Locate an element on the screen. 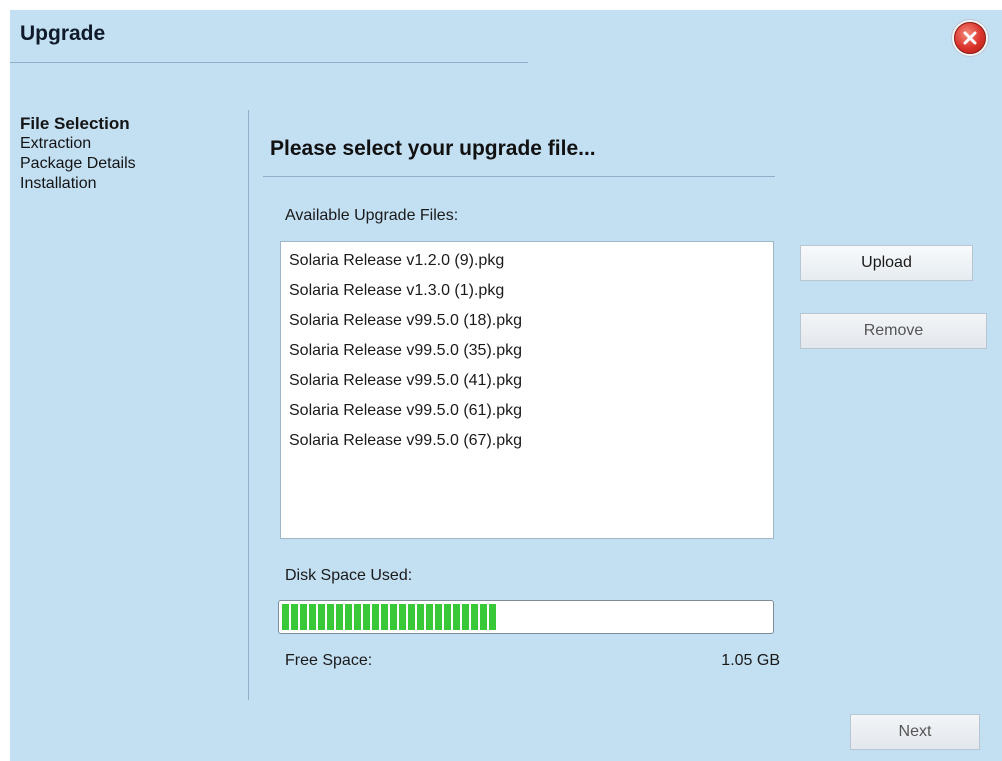 The image size is (1002, 761). list-item: Solaria Release v1.3.0 (1).pkg is located at coordinates (531, 291).